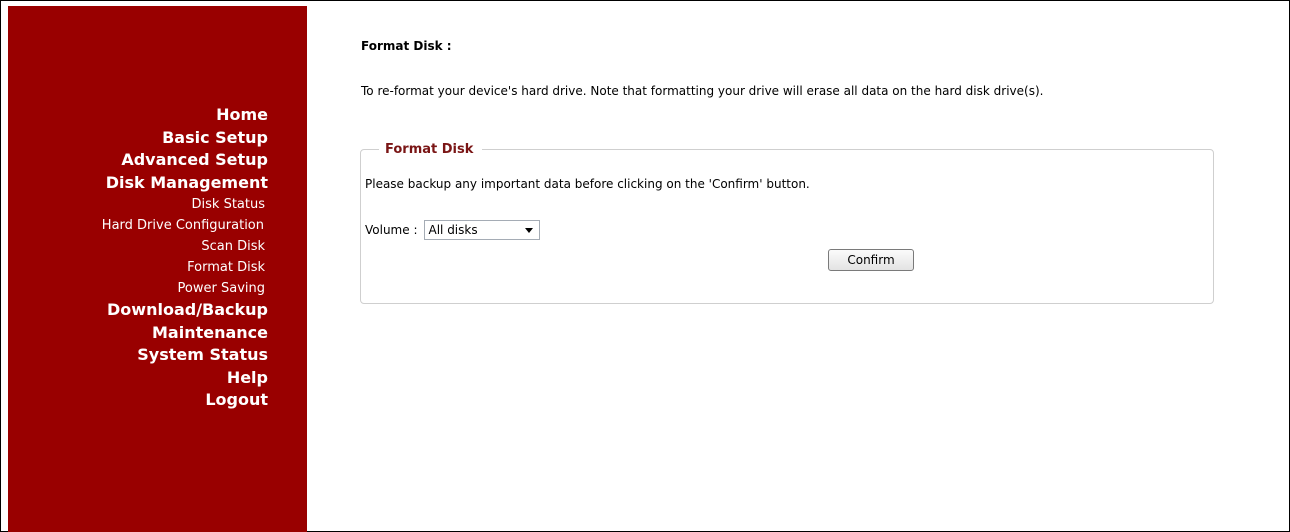 This screenshot has width=1290, height=532. I want to click on sidebar-item-logout: Logout, so click(138, 400).